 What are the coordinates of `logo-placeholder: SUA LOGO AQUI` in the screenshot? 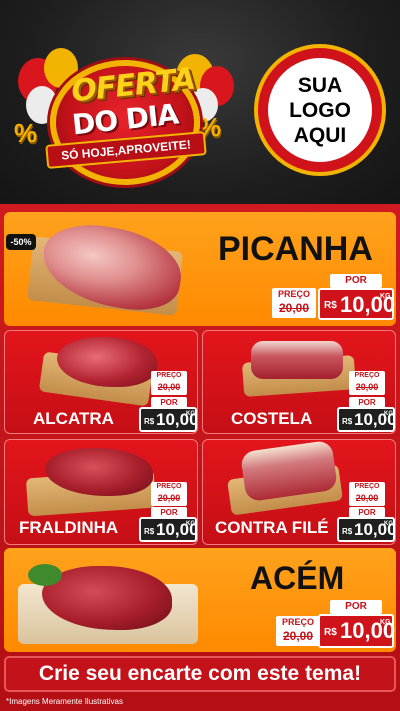 It's located at (320, 110).